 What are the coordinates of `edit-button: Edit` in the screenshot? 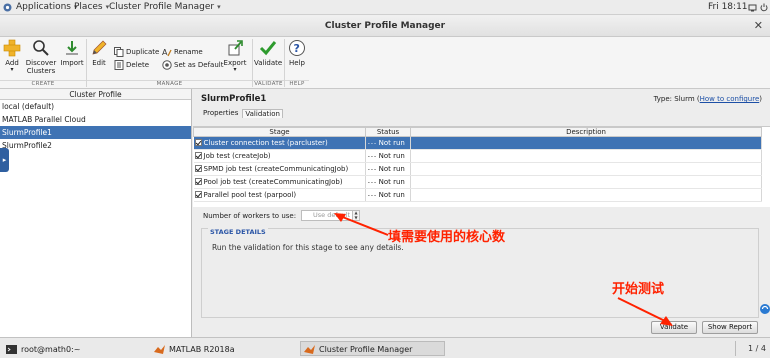 It's located at (99, 53).